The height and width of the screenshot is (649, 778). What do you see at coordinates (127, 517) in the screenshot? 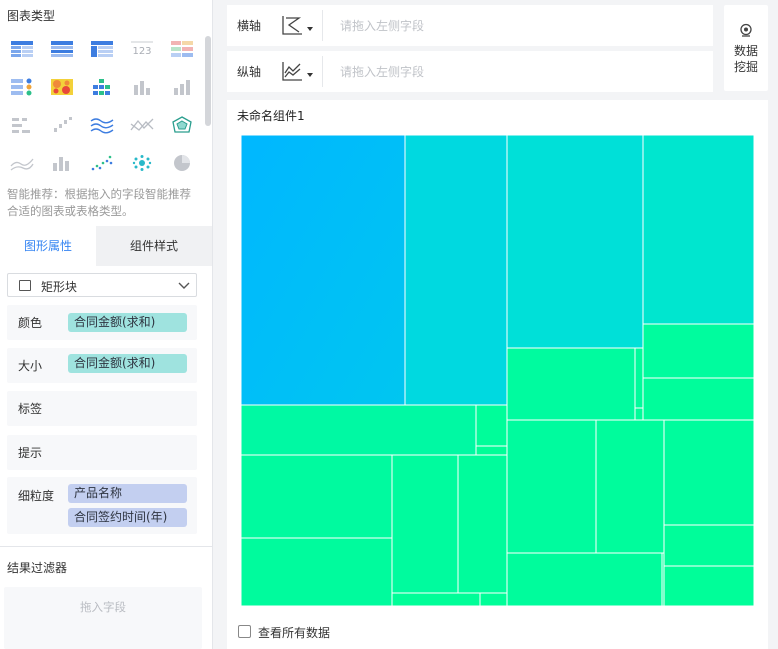
I see `granularity-field-pill: 合同签约时间(年)` at bounding box center [127, 517].